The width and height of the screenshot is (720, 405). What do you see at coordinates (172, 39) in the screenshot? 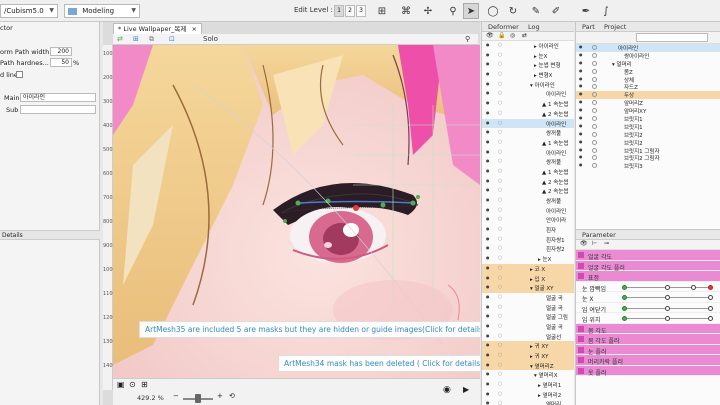
I see `reference-icon: ⊡` at bounding box center [172, 39].